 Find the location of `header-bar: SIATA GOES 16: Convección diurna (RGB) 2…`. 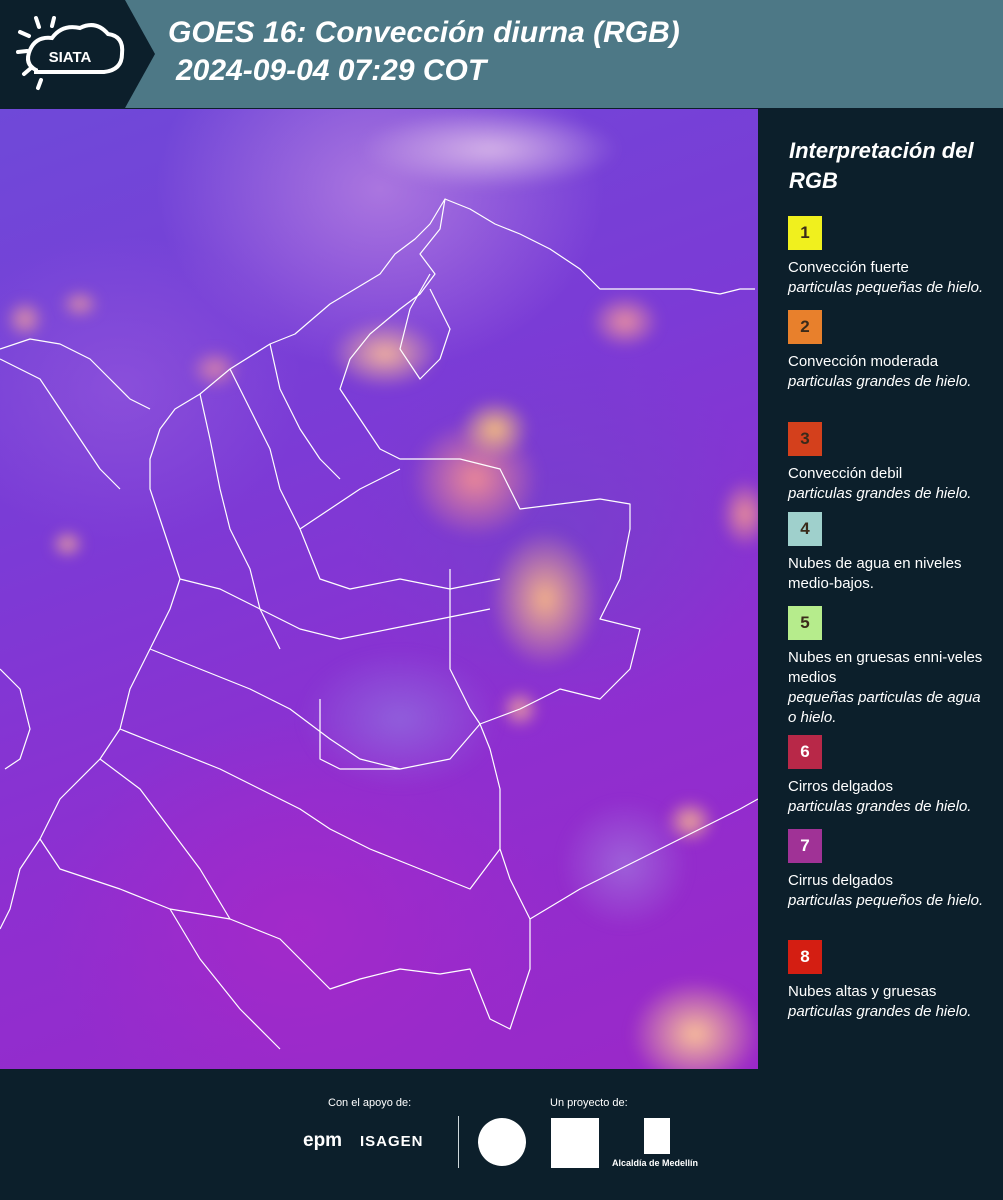

header-bar: SIATA GOES 16: Convección diurna (RGB) 2… is located at coordinates (501, 54).